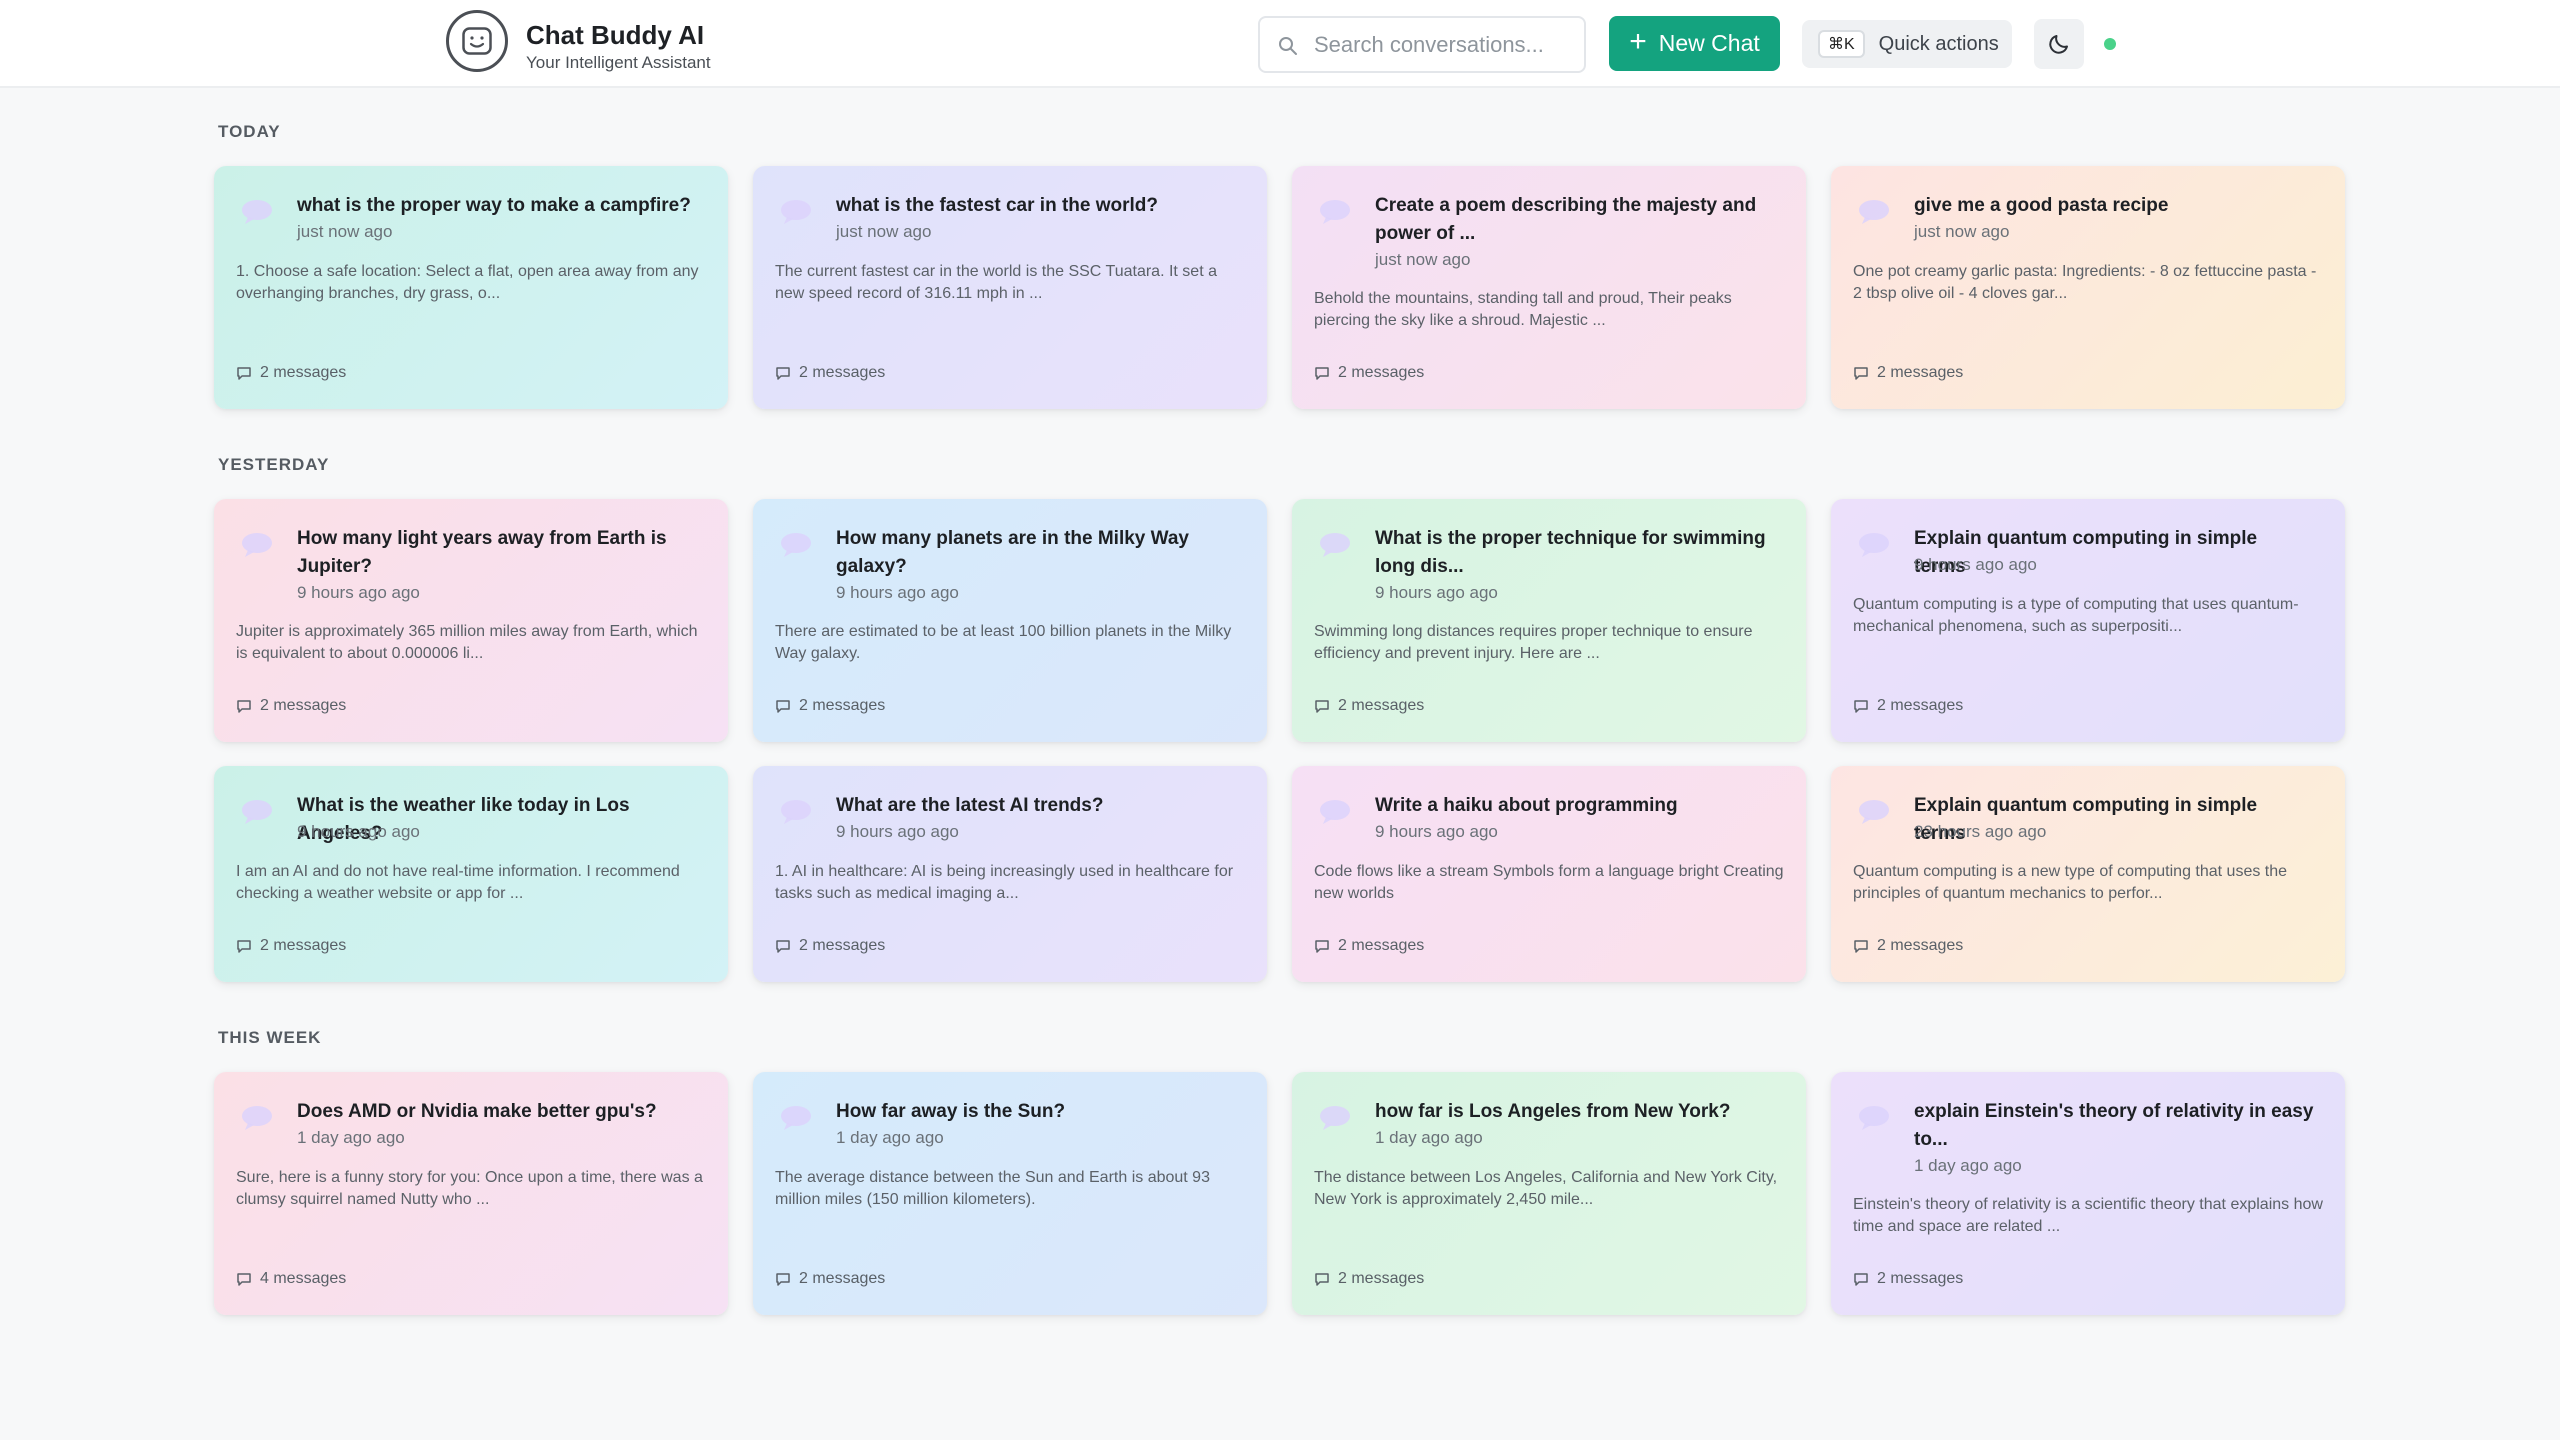  I want to click on quick-actions-button: ⌘K Quick actions, so click(1907, 44).